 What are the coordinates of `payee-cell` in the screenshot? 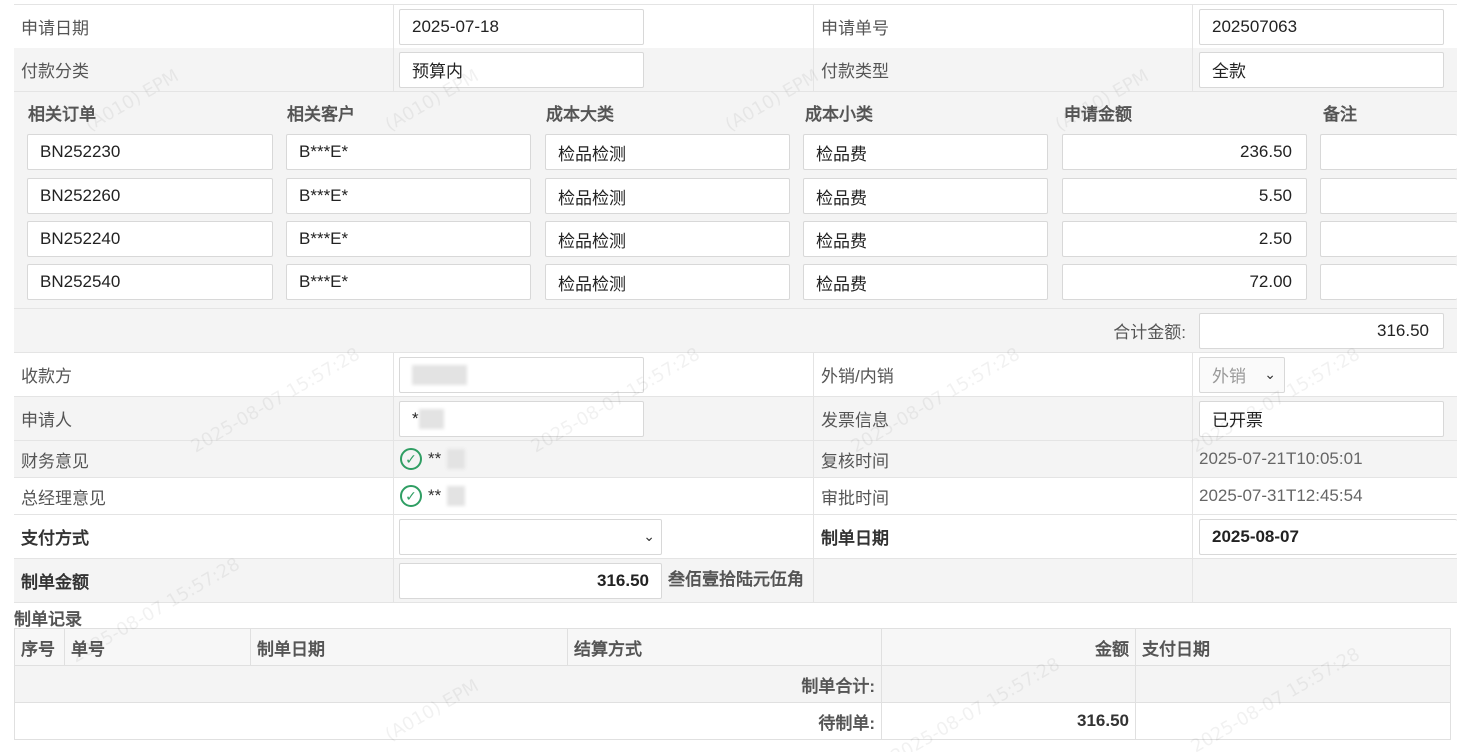 It's located at (604, 374).